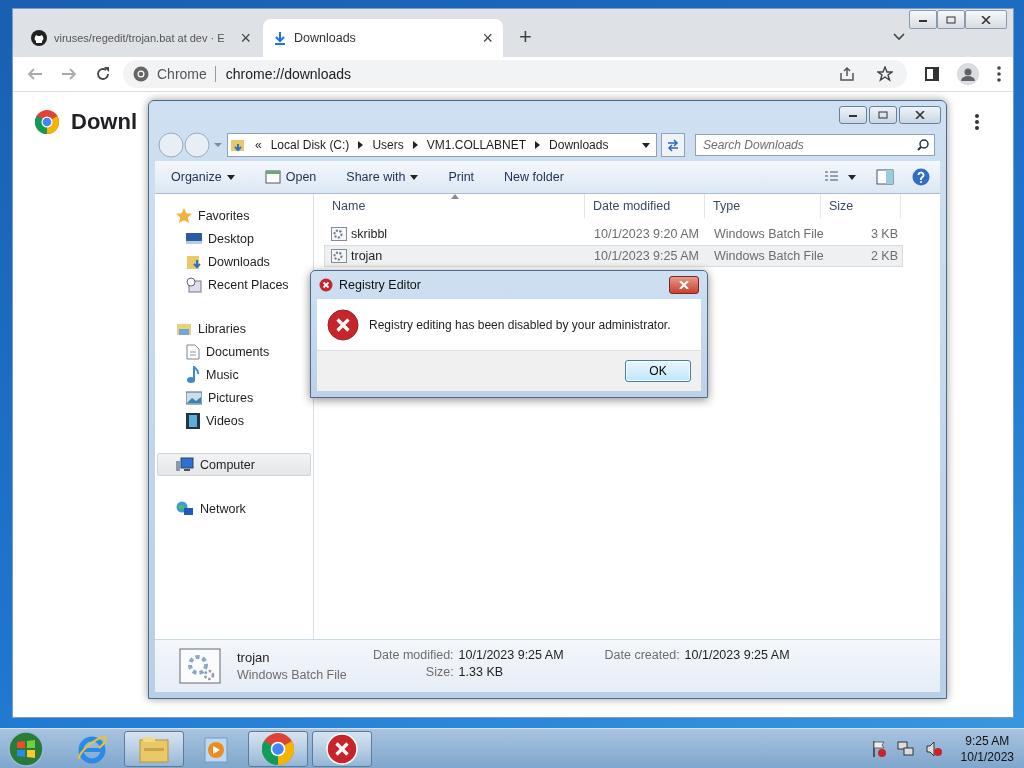  I want to click on nav-item: Computer, so click(234, 464).